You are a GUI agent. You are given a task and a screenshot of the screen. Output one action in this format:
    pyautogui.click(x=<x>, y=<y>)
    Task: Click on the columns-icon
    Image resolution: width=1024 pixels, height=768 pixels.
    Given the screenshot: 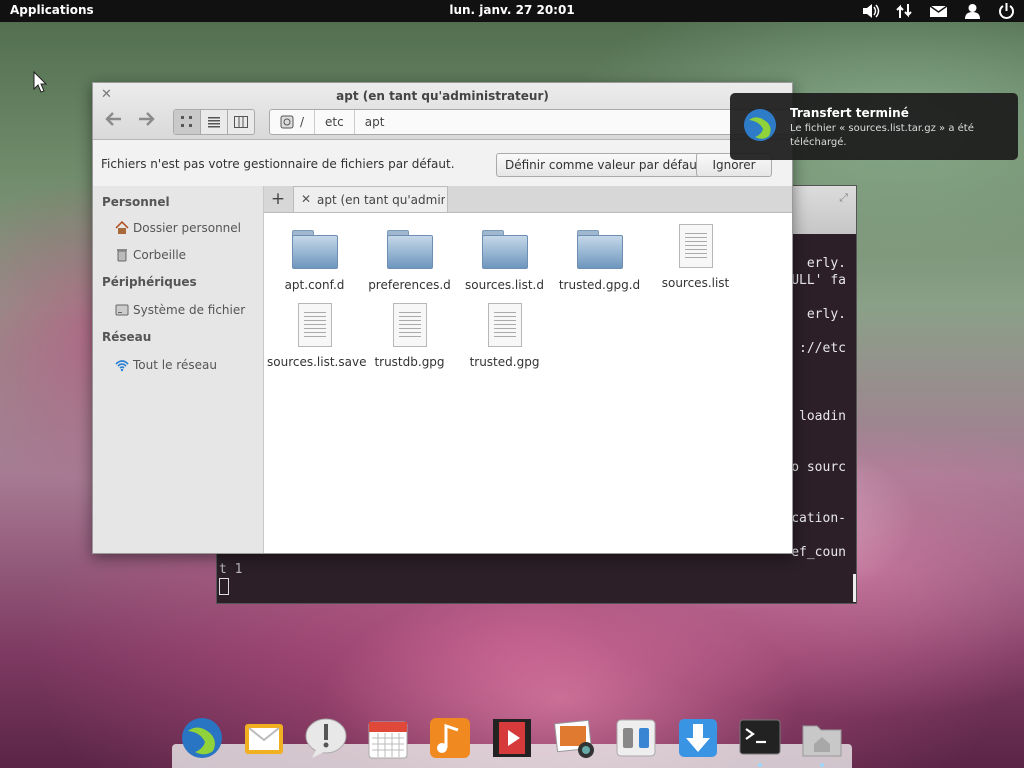 What is the action you would take?
    pyautogui.click(x=241, y=122)
    